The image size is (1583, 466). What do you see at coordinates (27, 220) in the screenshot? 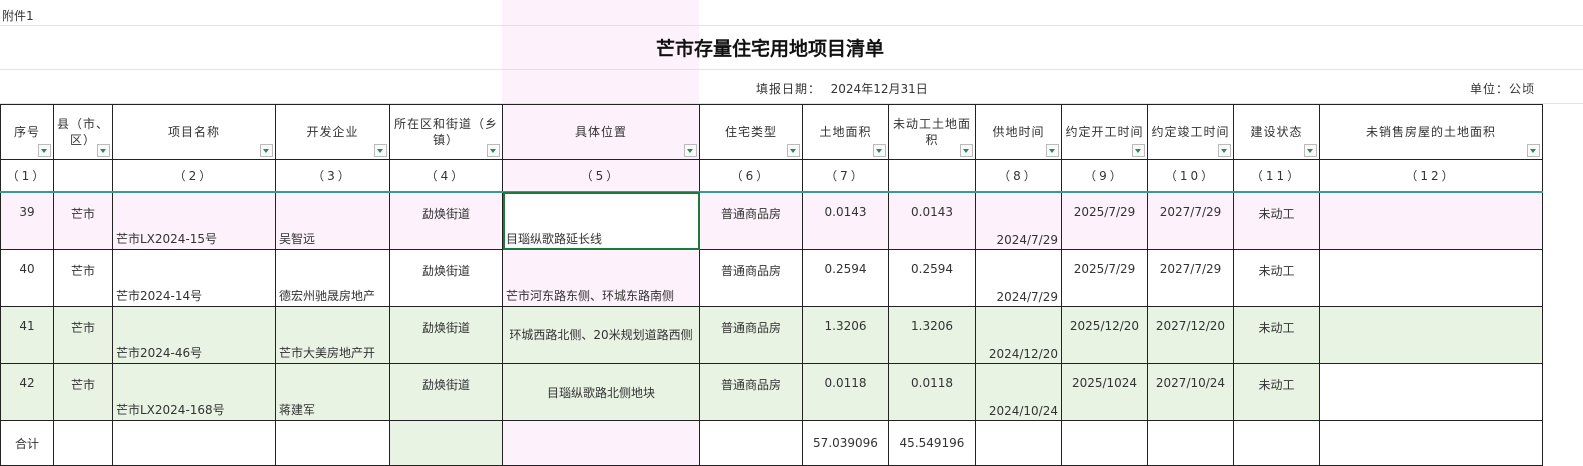
I see `cell-no: 39` at bounding box center [27, 220].